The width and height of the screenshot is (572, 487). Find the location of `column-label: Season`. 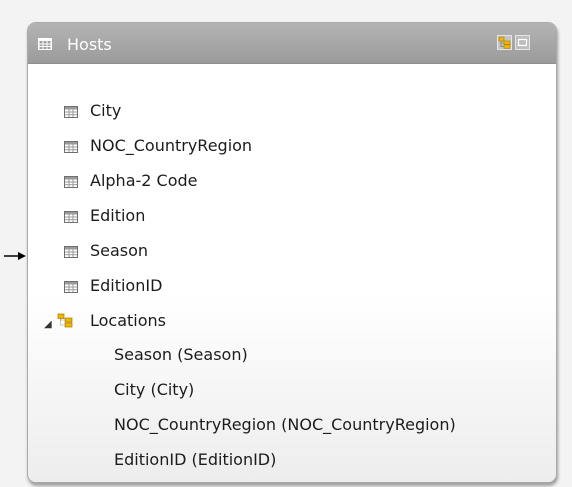

column-label: Season is located at coordinates (119, 250).